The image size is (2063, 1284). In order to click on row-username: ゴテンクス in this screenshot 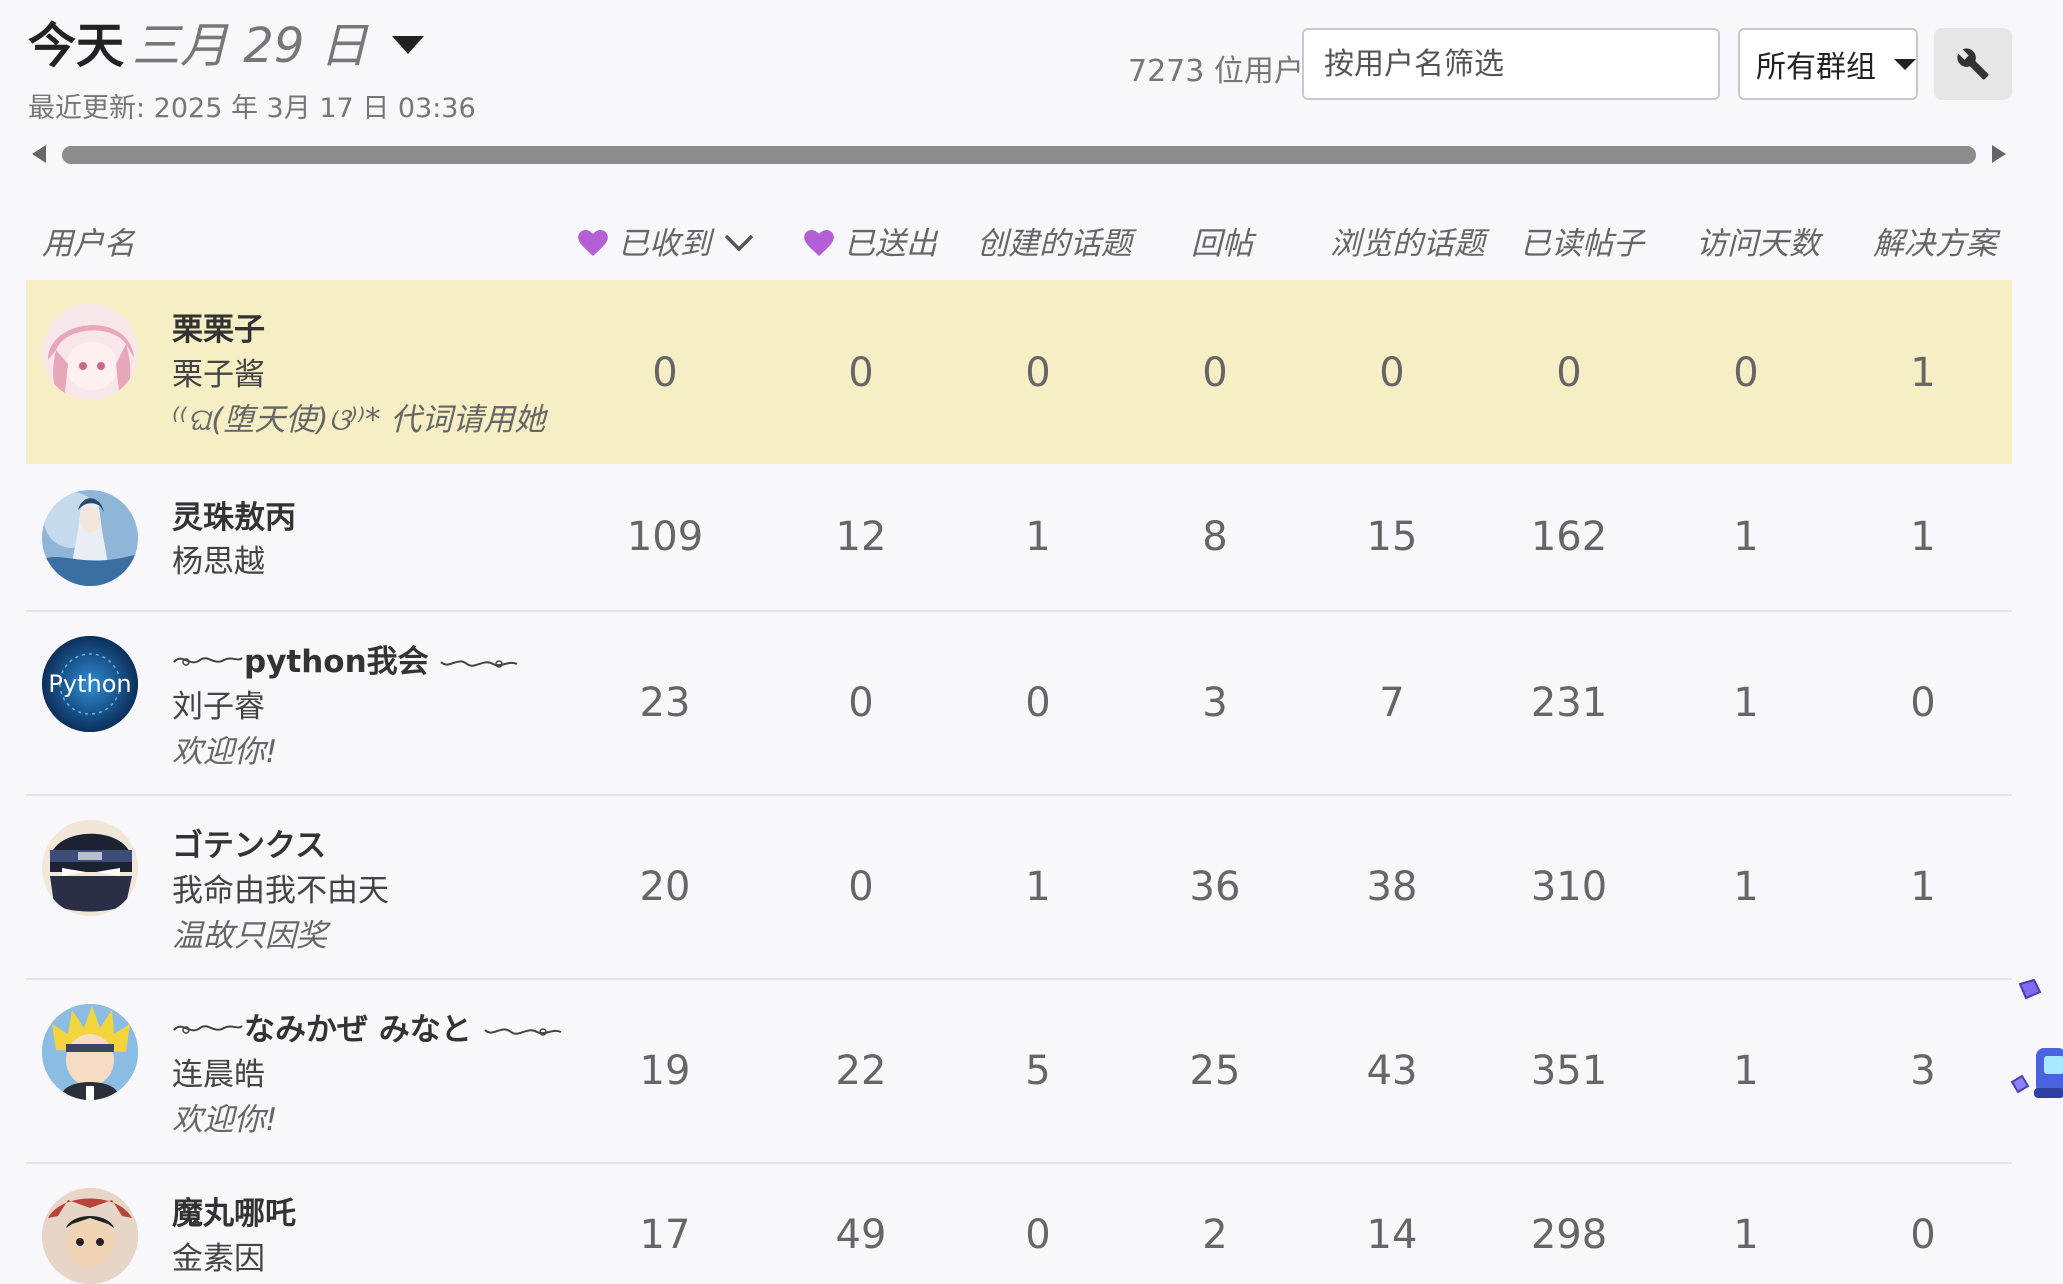, I will do `click(249, 842)`.